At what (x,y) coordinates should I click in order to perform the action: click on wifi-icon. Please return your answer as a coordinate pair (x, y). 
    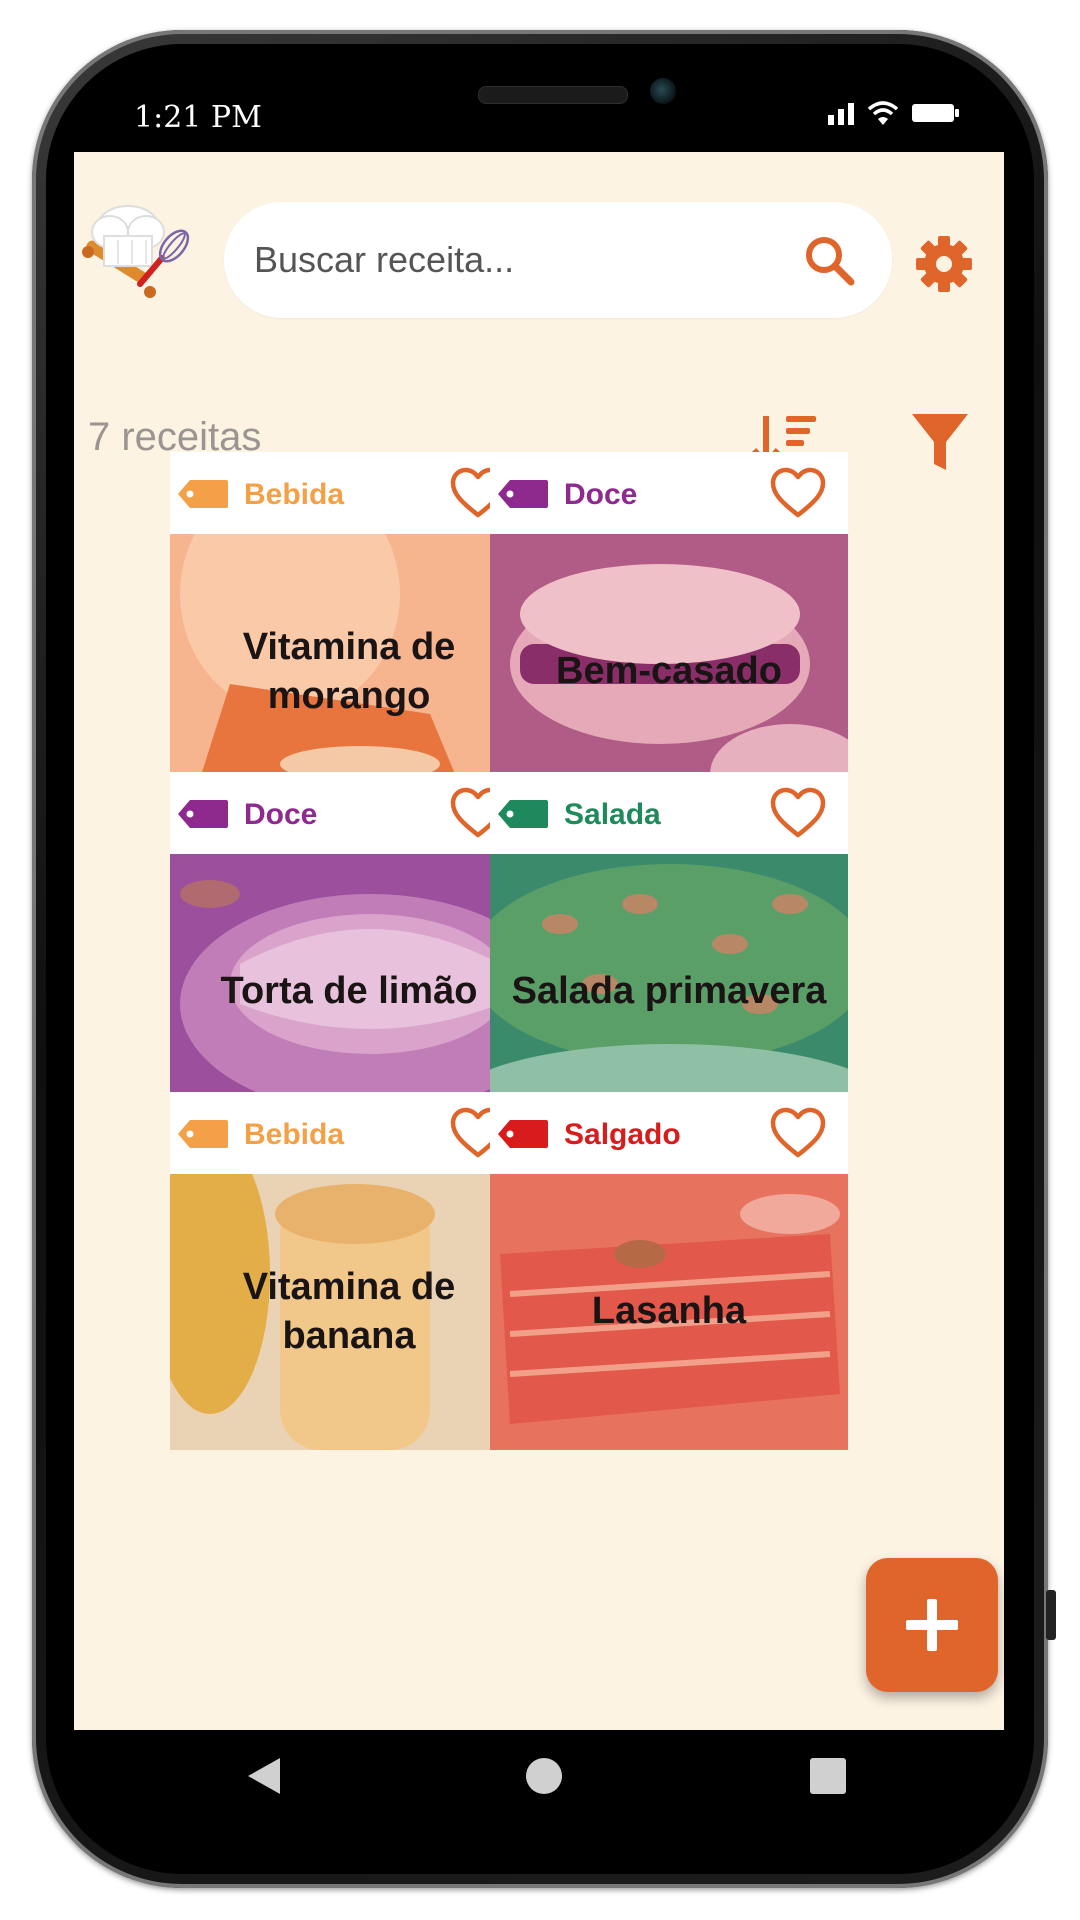
    Looking at the image, I should click on (883, 113).